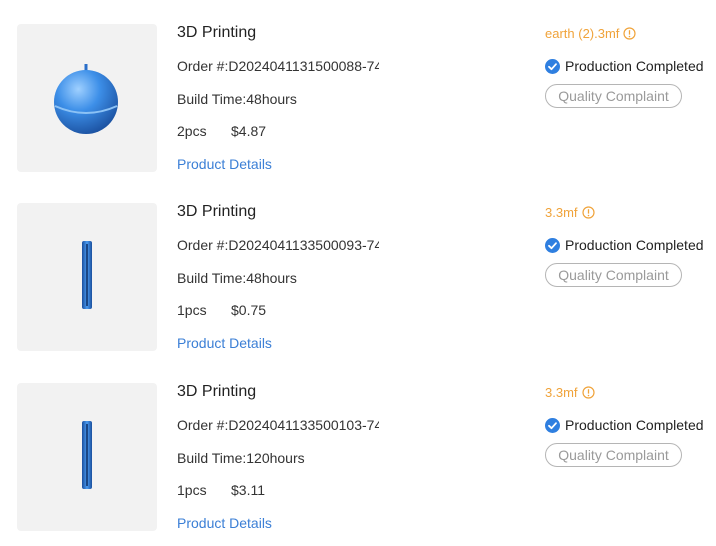 The width and height of the screenshot is (716, 546). I want to click on order-number: Order #:D2024041133500093-74, so click(278, 245).